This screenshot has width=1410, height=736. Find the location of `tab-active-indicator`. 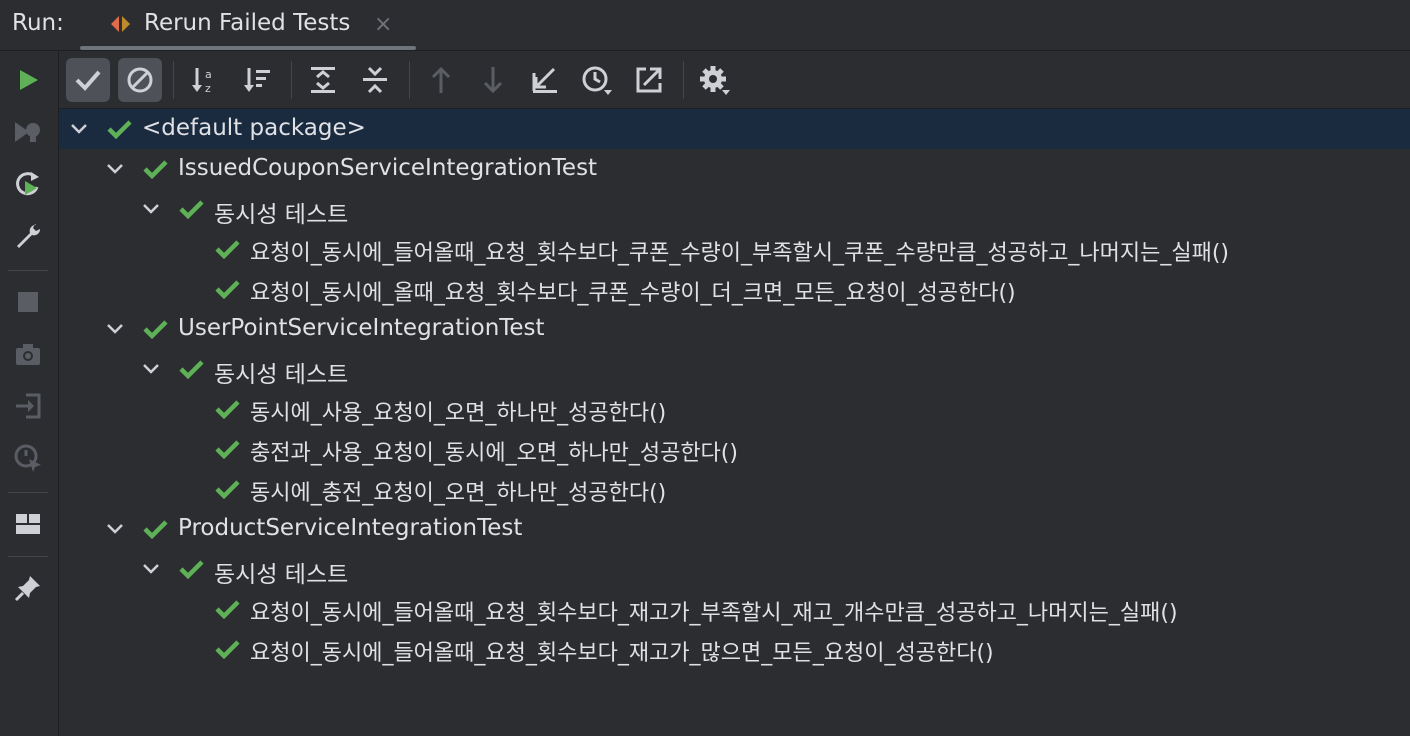

tab-active-indicator is located at coordinates (248, 48).